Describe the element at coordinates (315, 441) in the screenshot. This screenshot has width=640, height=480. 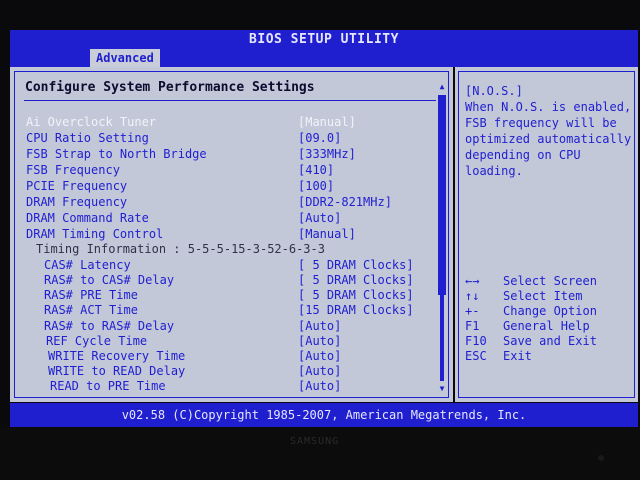
I see `monitor-brand-logo: SAMSUNG` at that location.